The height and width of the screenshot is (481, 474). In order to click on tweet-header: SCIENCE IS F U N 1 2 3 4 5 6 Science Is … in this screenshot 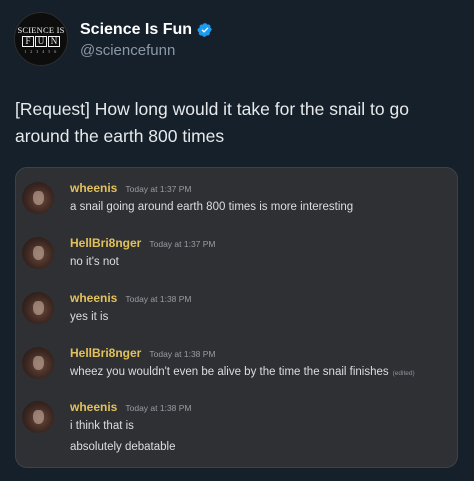, I will do `click(113, 39)`.